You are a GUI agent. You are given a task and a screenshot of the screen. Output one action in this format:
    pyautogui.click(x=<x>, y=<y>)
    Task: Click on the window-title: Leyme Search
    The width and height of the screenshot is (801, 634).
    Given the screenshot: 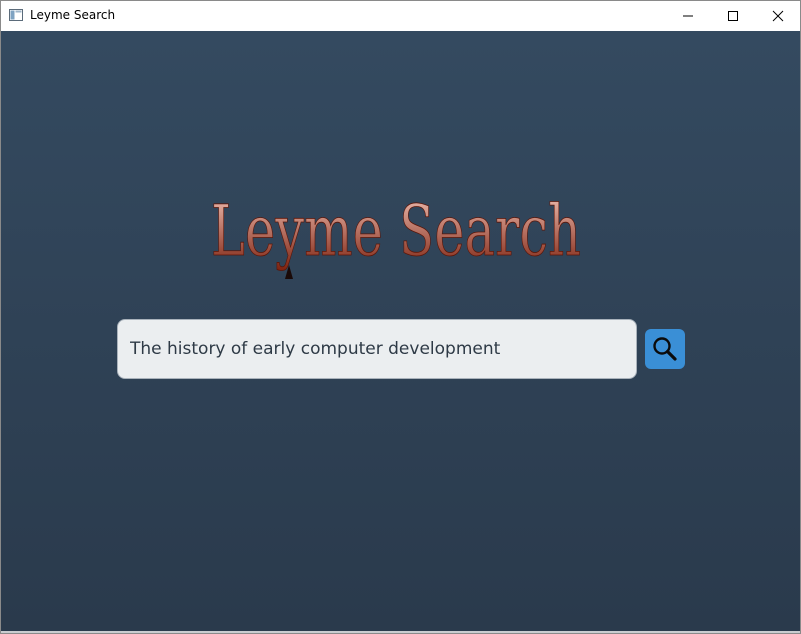 What is the action you would take?
    pyautogui.click(x=73, y=15)
    